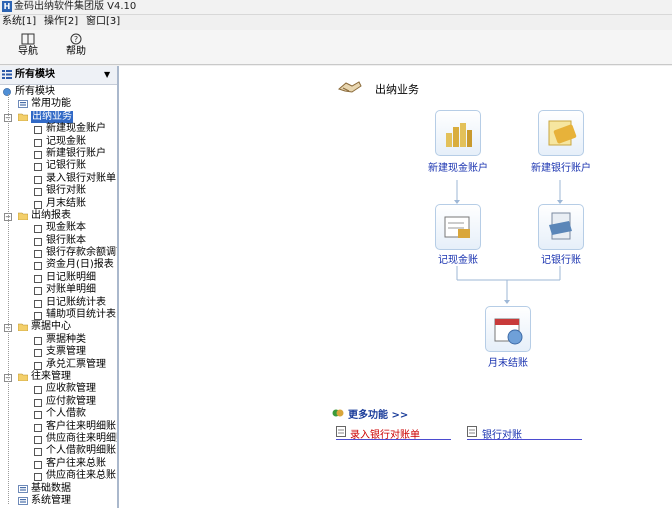 This screenshot has height=508, width=672. What do you see at coordinates (35, 74) in the screenshot?
I see `module-selector-label: 所有模块` at bounding box center [35, 74].